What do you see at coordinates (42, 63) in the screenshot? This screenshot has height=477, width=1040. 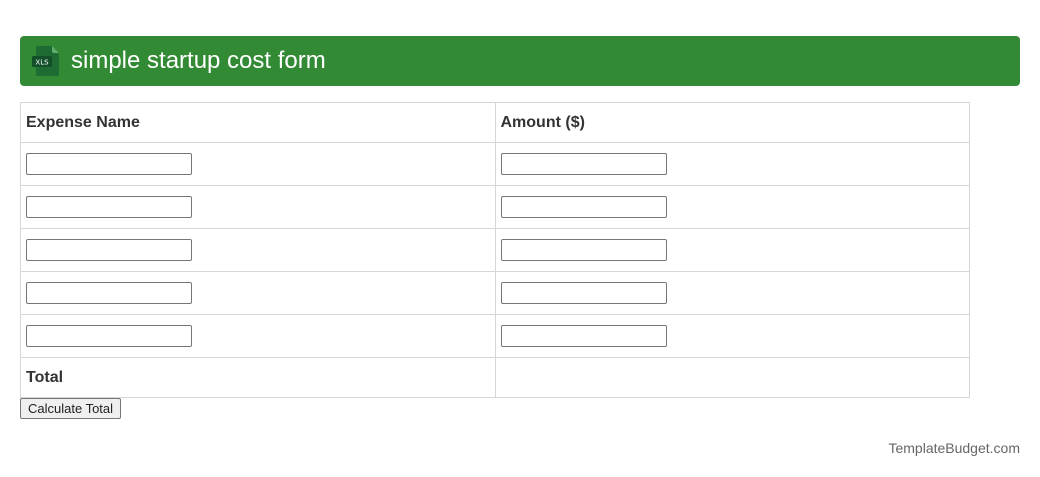 I see `xls-icon-label: XLS` at bounding box center [42, 63].